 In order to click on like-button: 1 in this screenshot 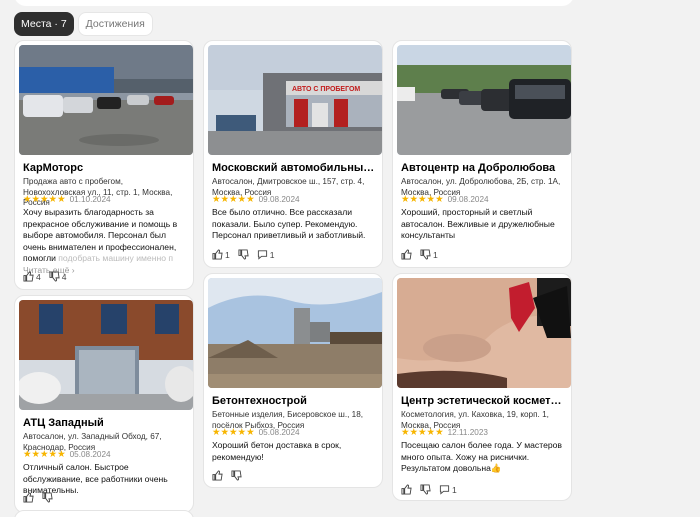, I will do `click(221, 254)`.